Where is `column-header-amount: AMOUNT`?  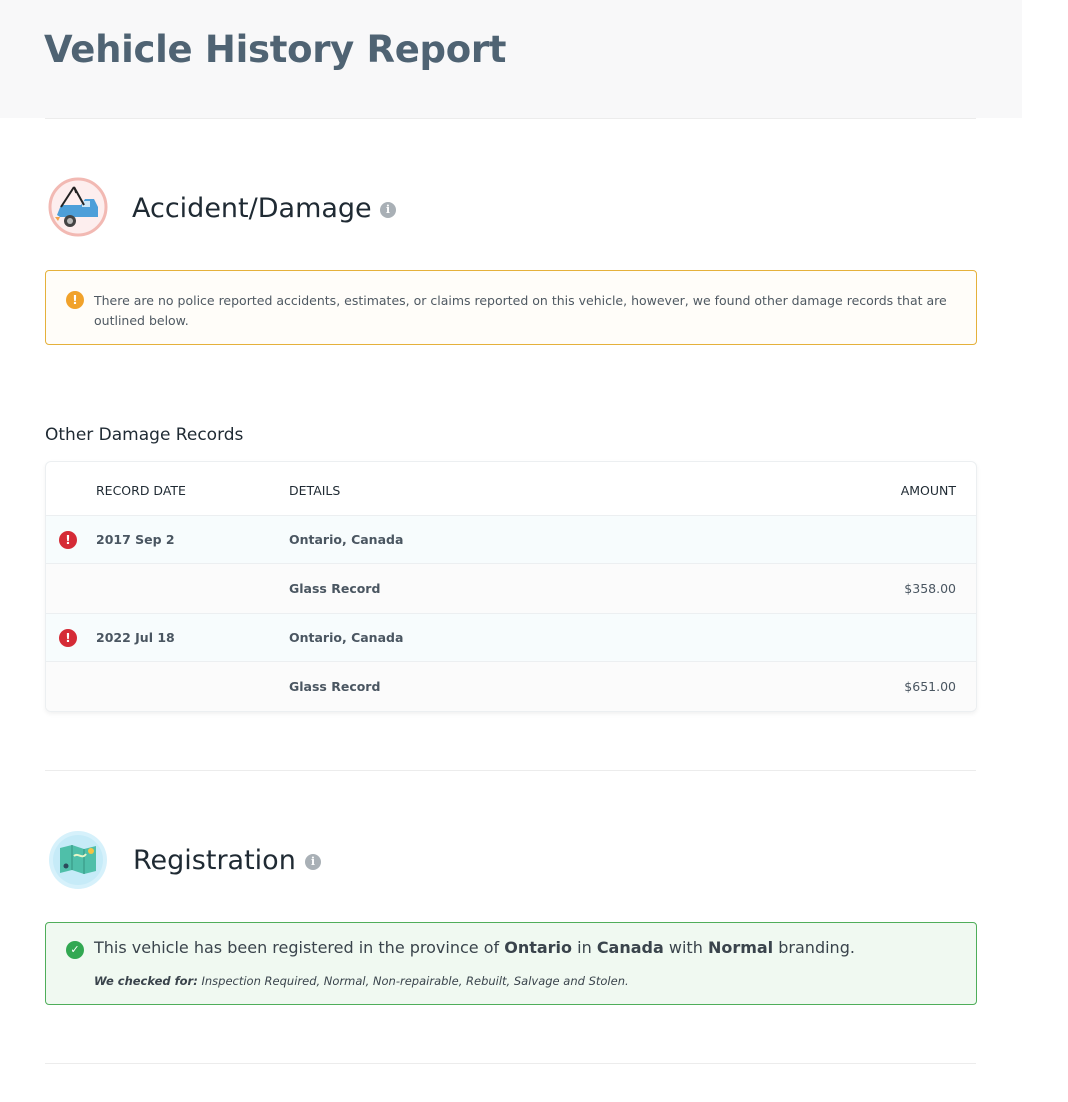
column-header-amount: AMOUNT is located at coordinates (928, 490).